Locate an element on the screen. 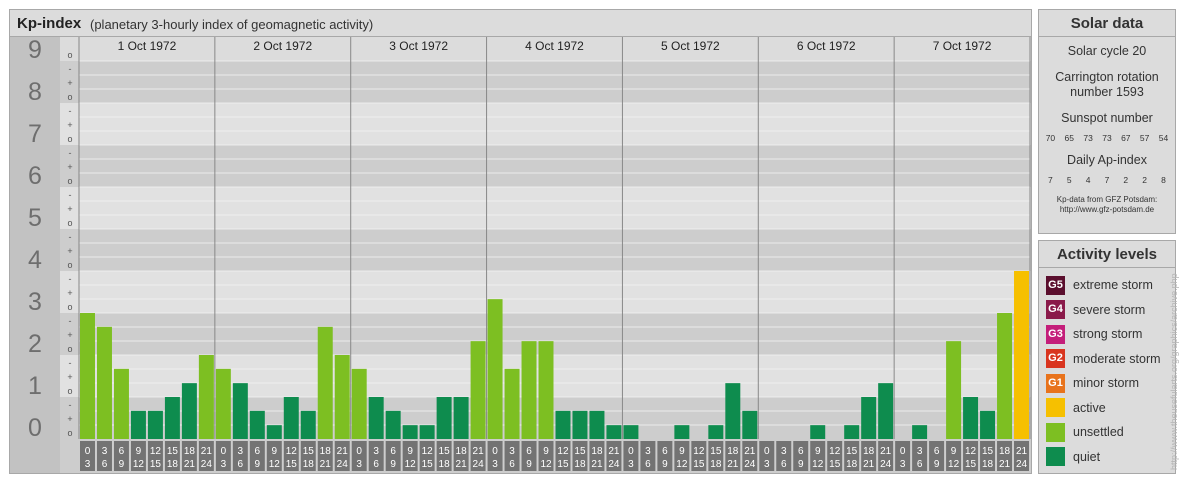  y-tick-label-5: 5 is located at coordinates (35, 218).